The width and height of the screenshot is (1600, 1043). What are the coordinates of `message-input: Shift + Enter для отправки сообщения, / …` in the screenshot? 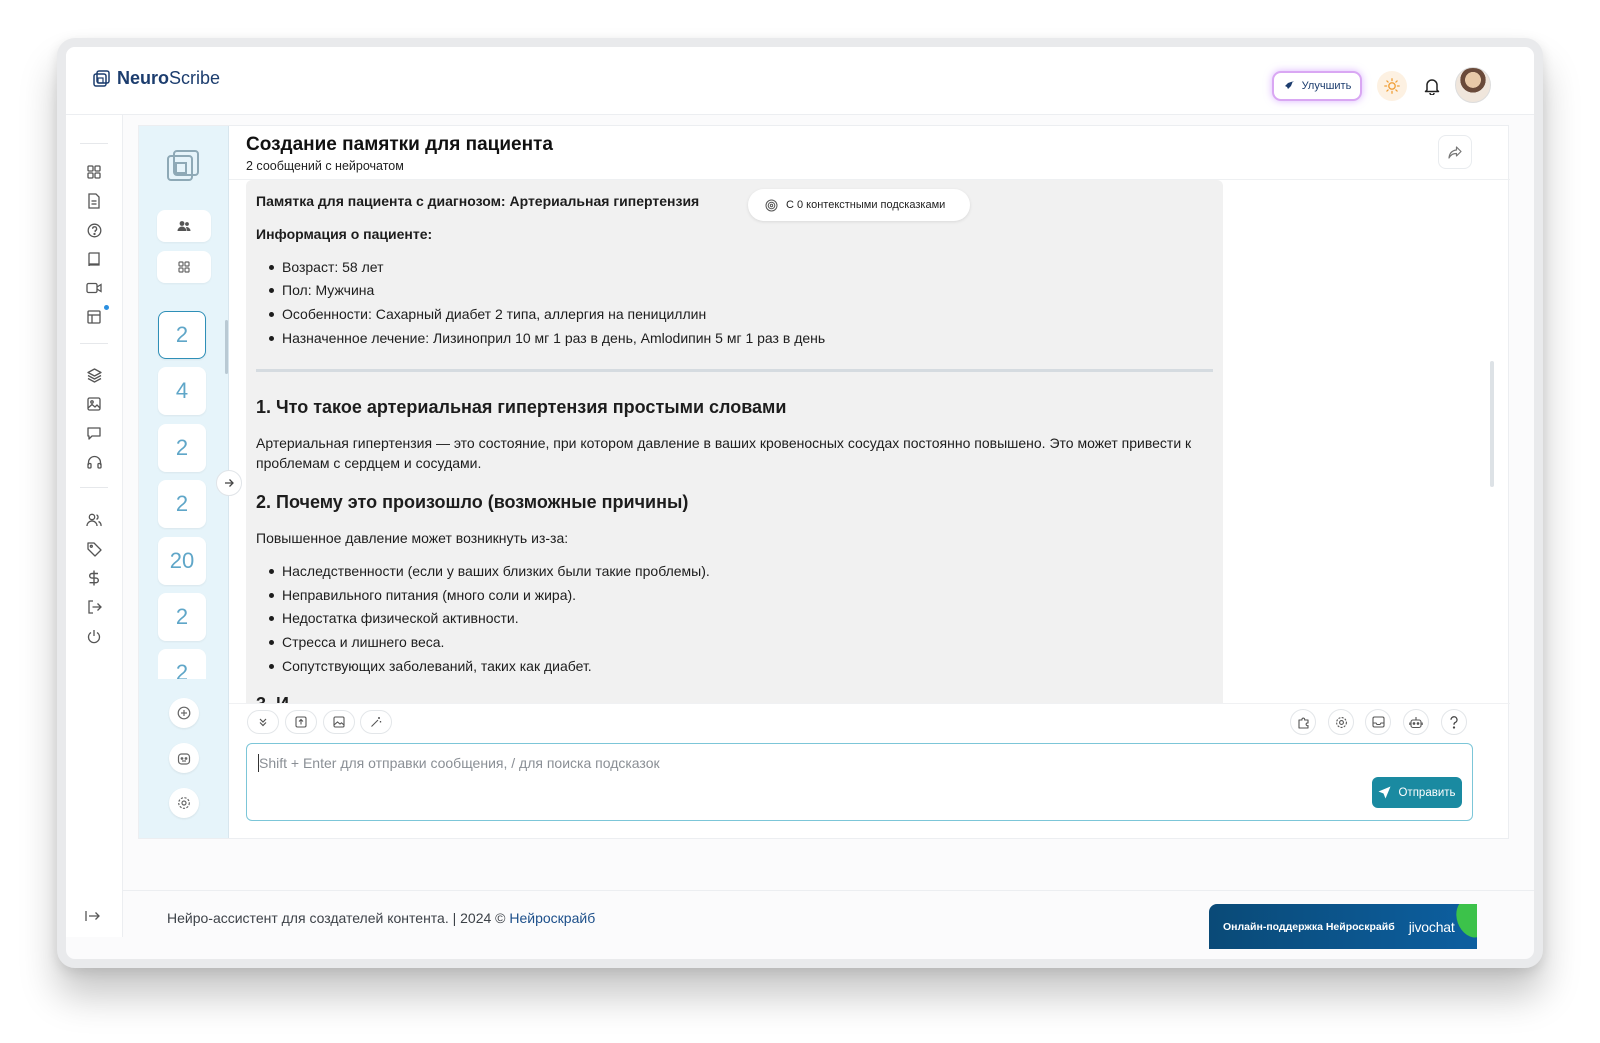 It's located at (859, 782).